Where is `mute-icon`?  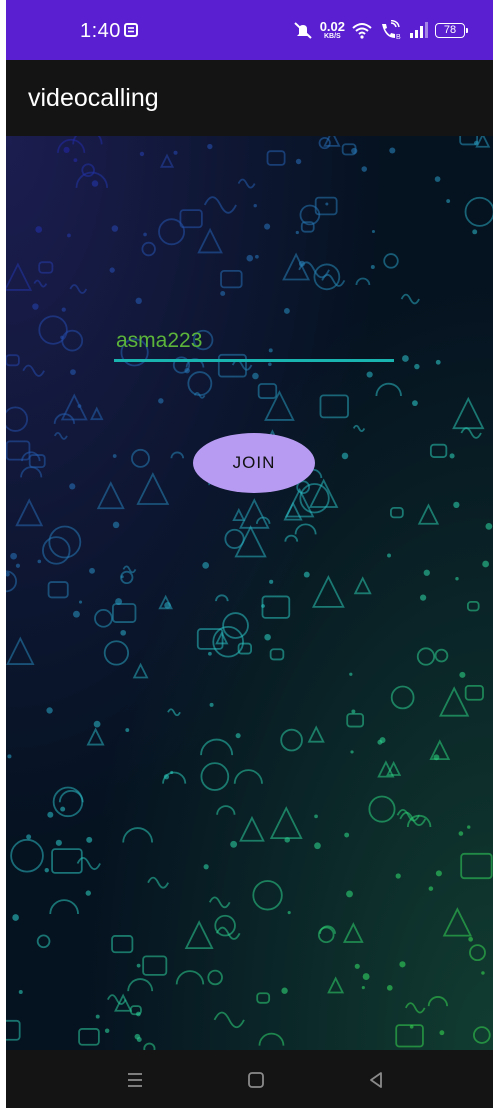
mute-icon is located at coordinates (303, 30).